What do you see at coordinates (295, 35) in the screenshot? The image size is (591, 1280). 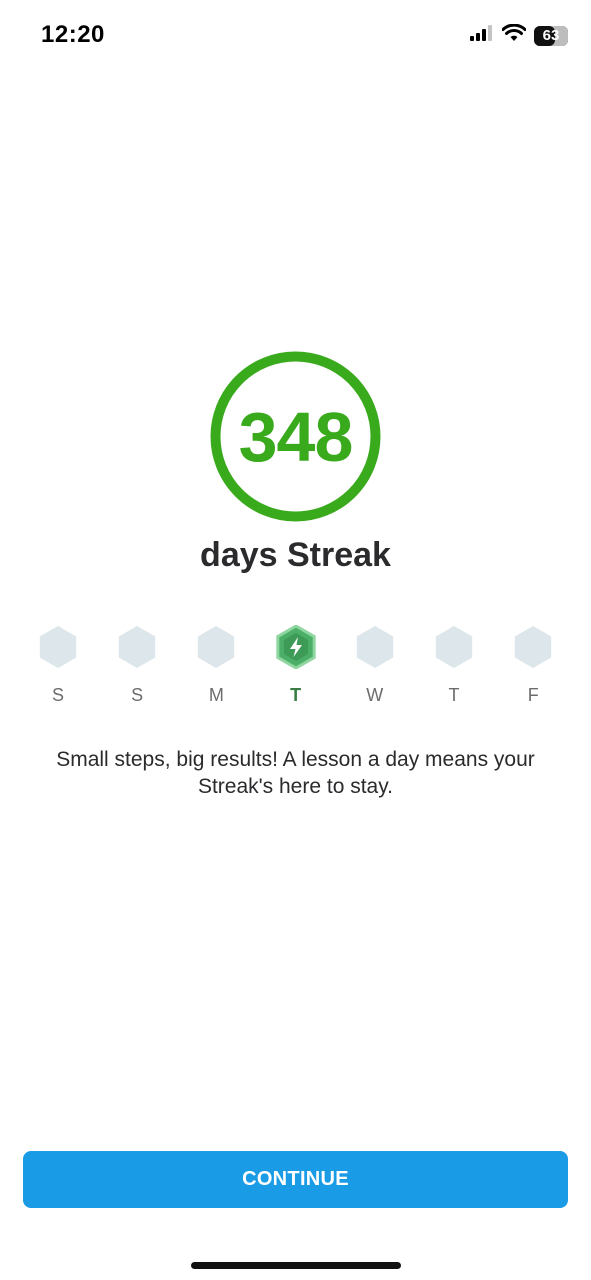 I see `status-bar: 12:20 63` at bounding box center [295, 35].